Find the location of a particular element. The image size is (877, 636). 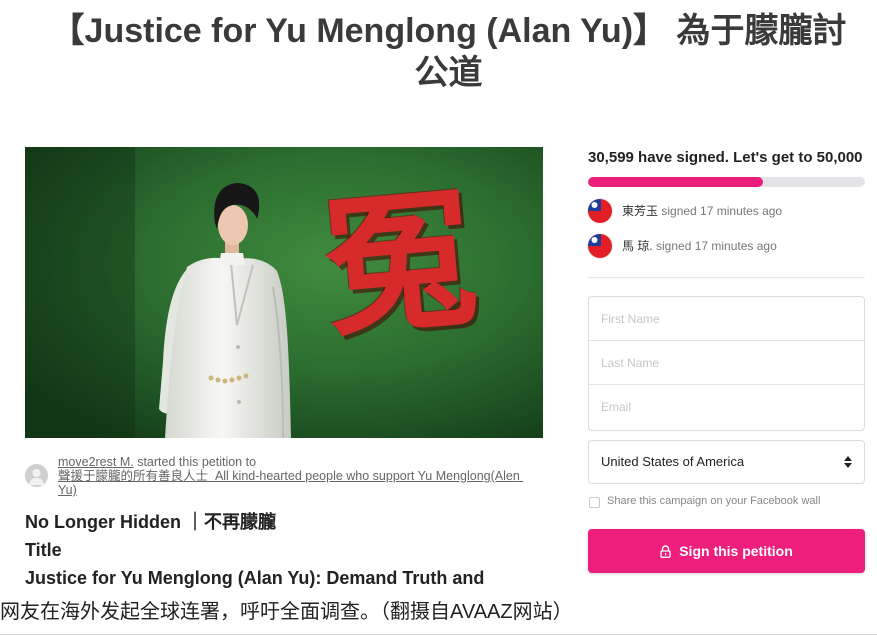

first-name-field is located at coordinates (726, 319).